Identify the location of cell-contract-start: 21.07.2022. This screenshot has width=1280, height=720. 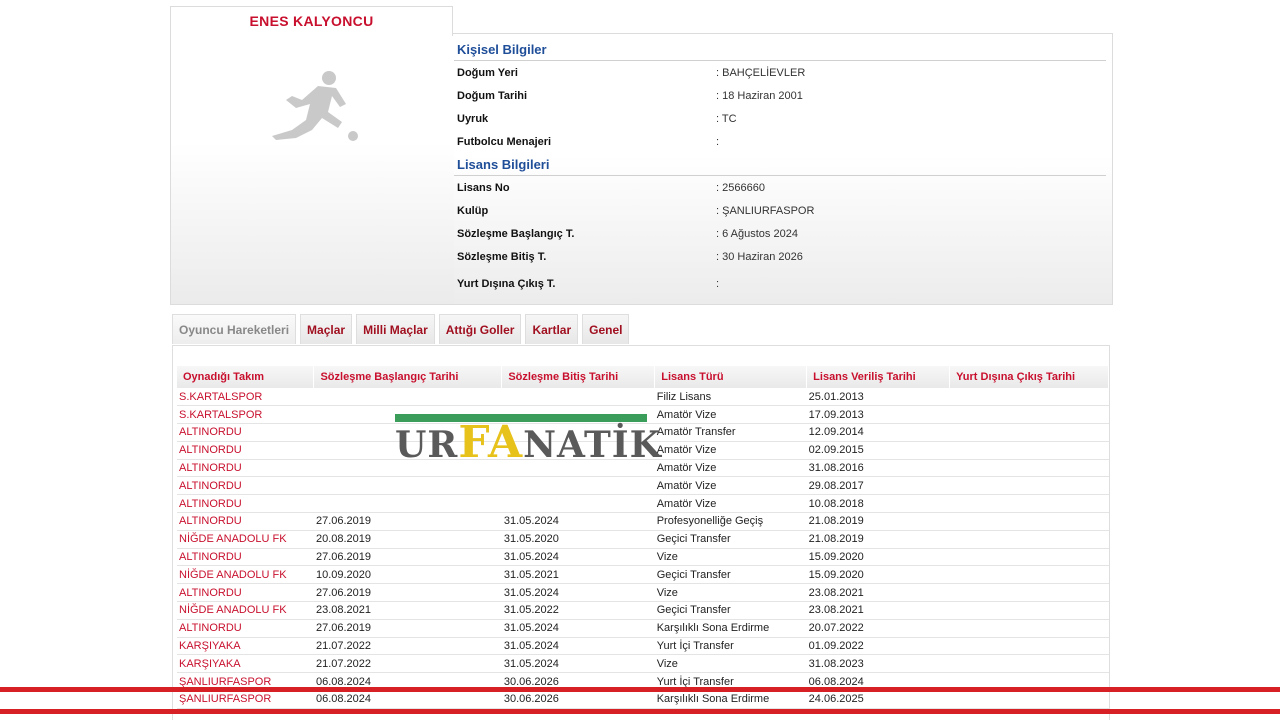
(407, 646).